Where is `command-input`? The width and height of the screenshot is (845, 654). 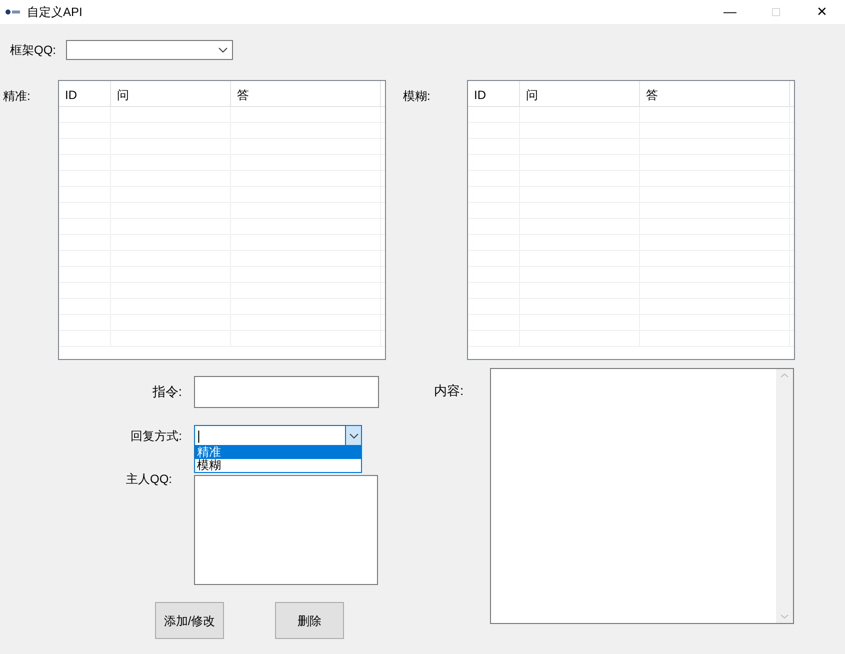 command-input is located at coordinates (286, 392).